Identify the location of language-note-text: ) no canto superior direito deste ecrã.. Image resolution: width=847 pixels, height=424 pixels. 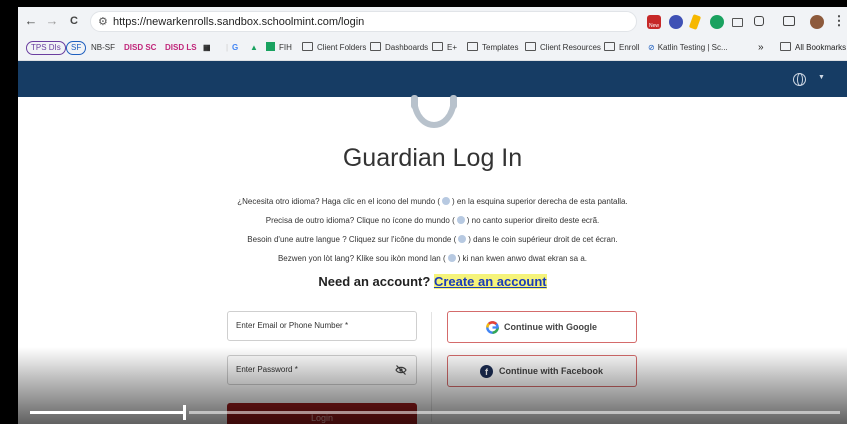
(533, 220).